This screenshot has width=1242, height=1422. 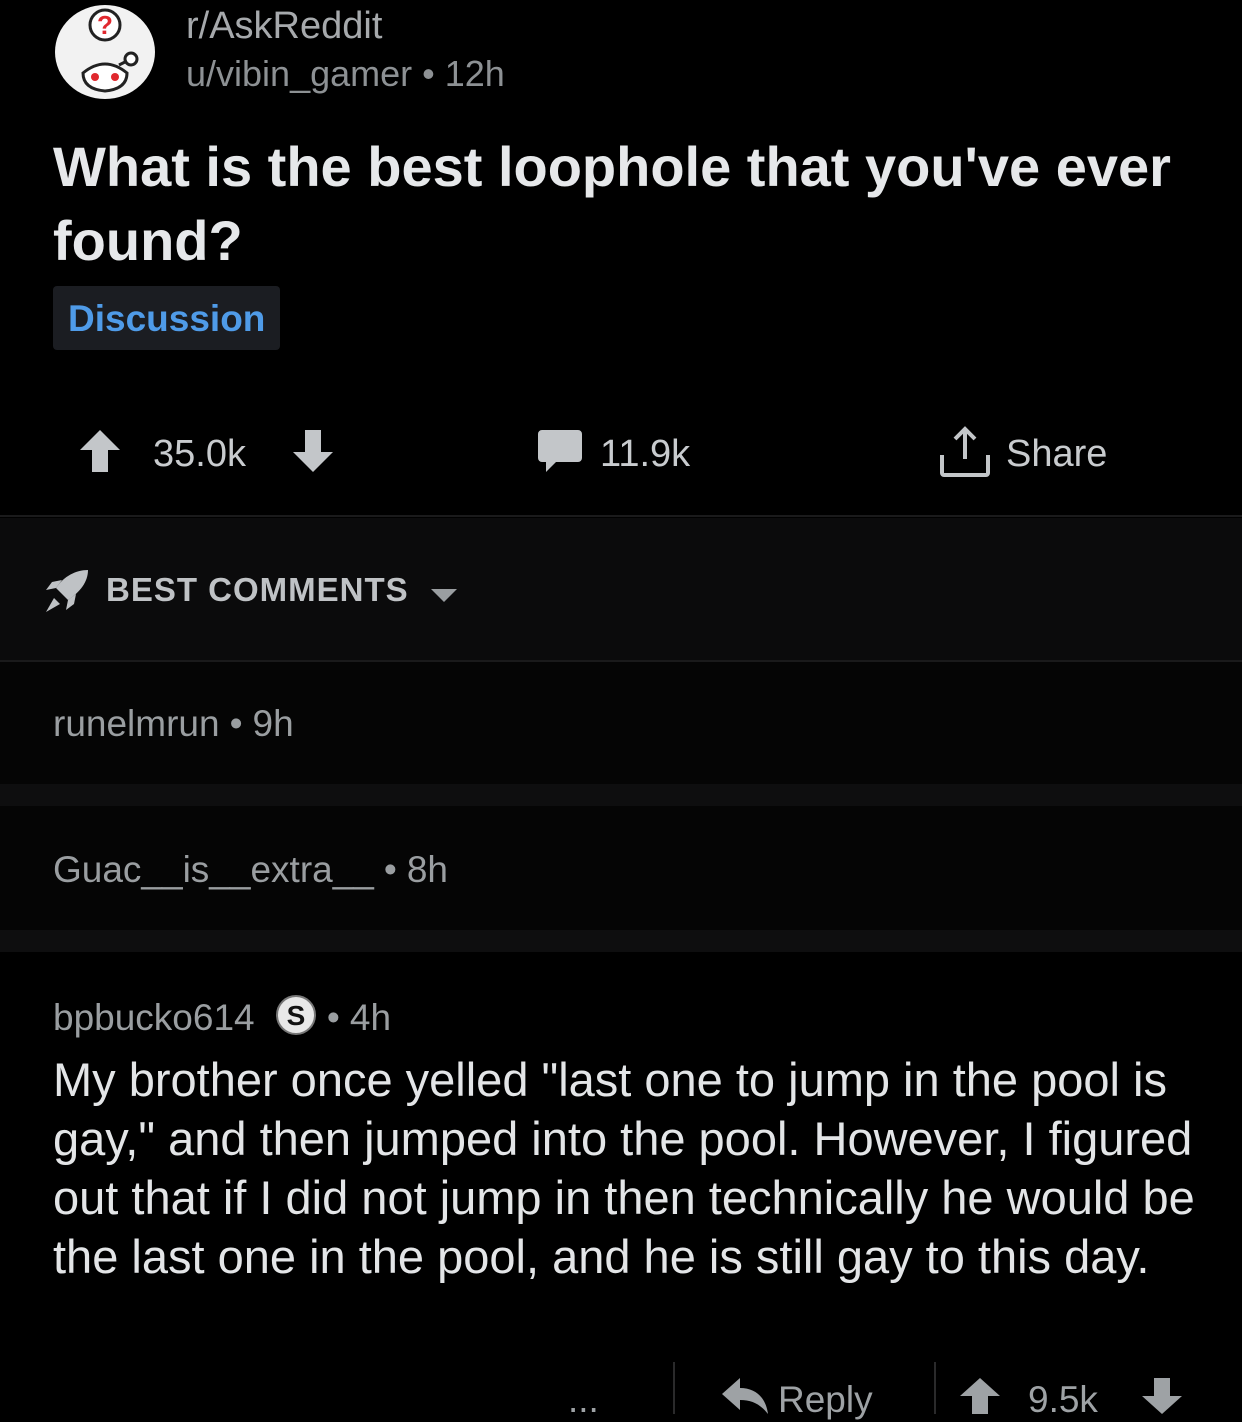 I want to click on rocket-icon, so click(x=66, y=591).